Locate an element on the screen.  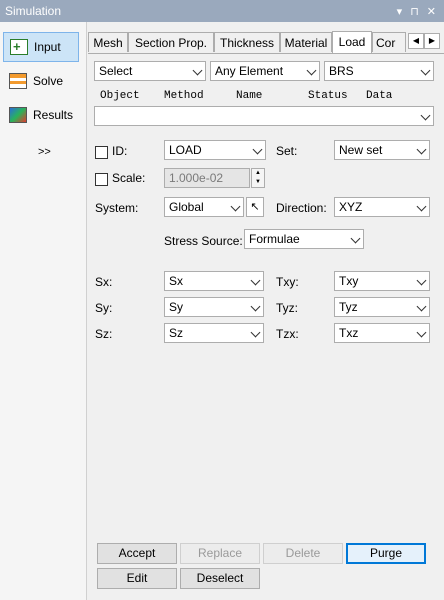
spin-down-icon: ▼ is located at coordinates (258, 182).